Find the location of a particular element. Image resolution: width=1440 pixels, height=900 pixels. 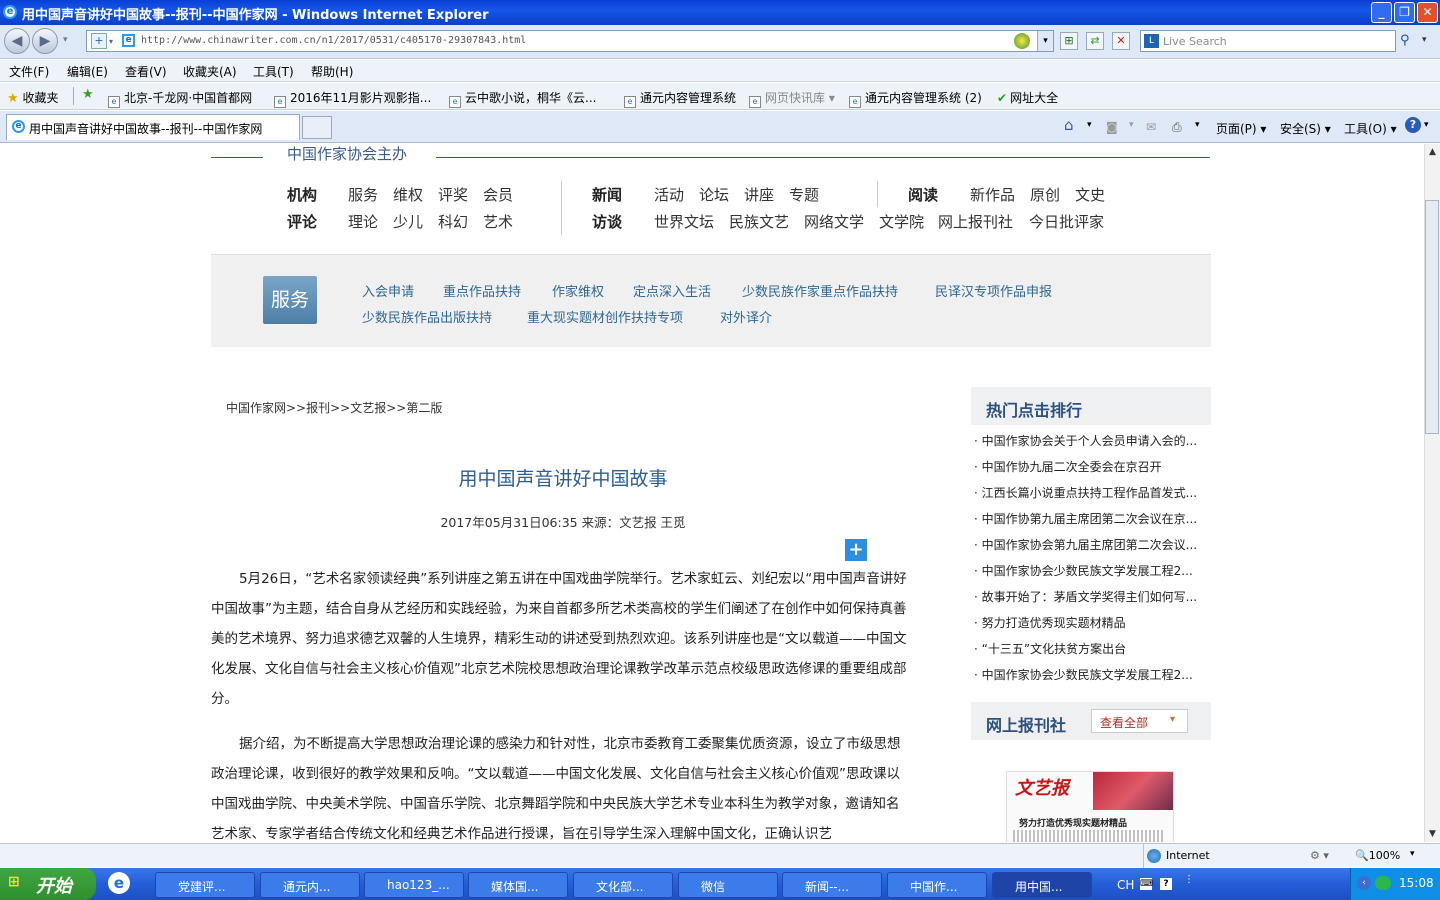

nav-link: 网上报刊社 is located at coordinates (975, 221).